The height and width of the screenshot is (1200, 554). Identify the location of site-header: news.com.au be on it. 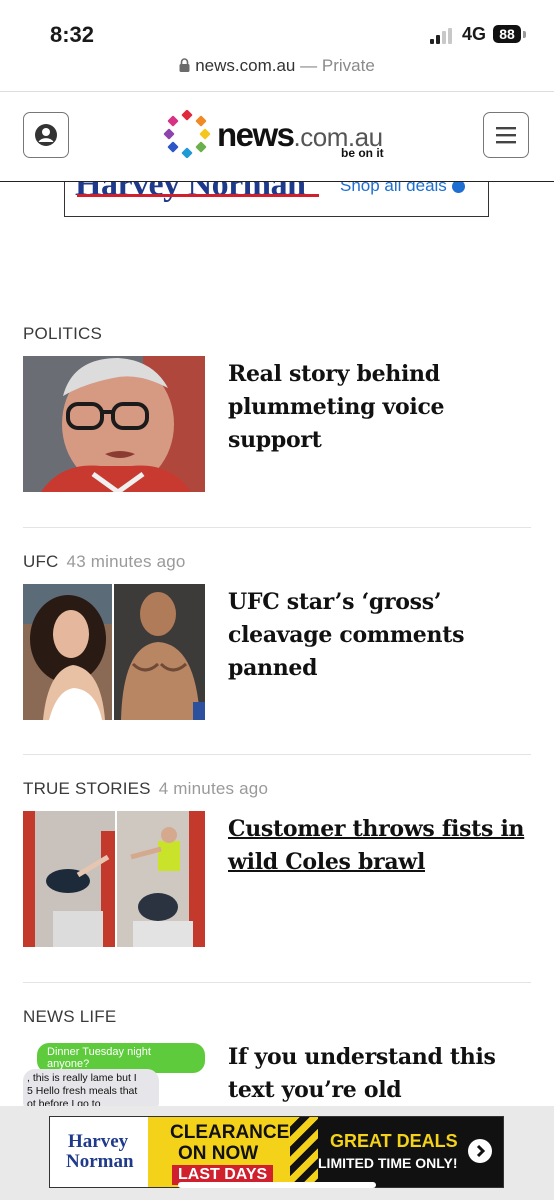
(277, 137).